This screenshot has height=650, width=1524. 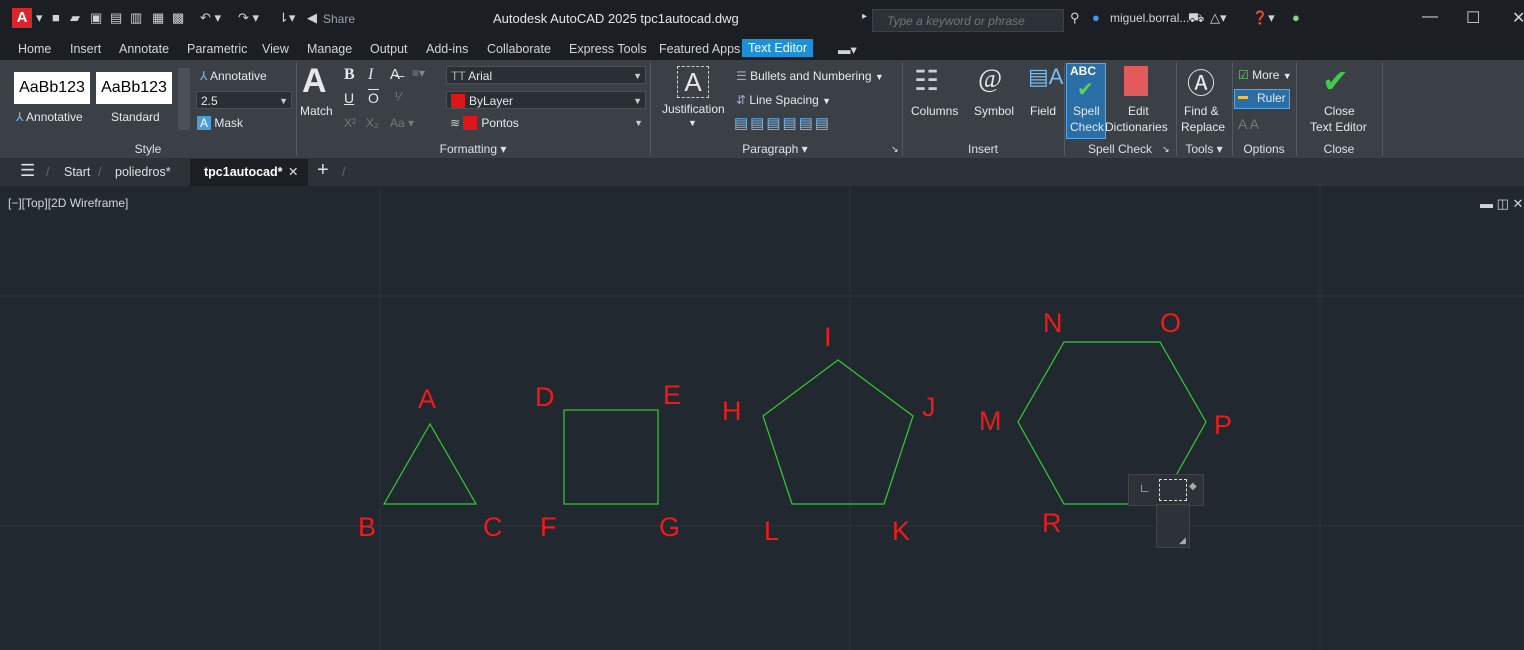 I want to click on tab-add-ins: Add-ins, so click(x=447, y=49).